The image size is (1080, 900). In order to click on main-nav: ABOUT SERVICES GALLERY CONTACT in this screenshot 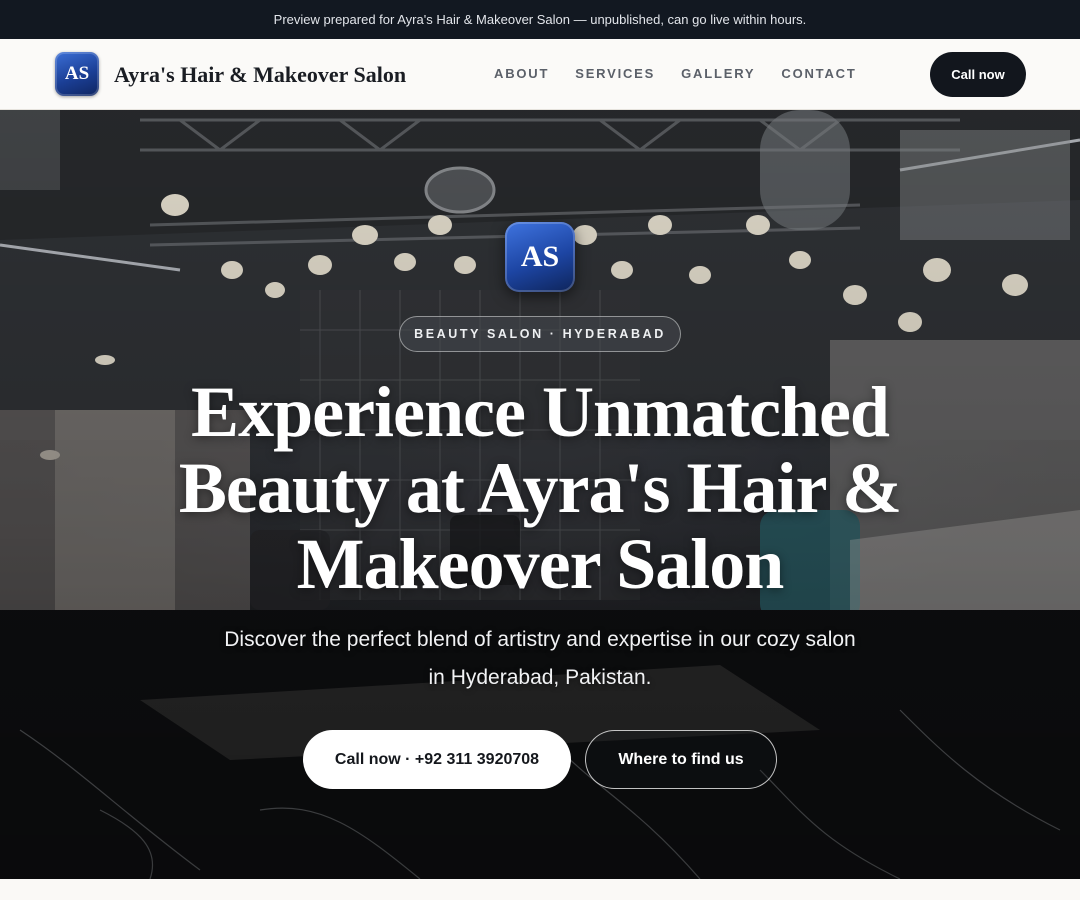, I will do `click(675, 73)`.